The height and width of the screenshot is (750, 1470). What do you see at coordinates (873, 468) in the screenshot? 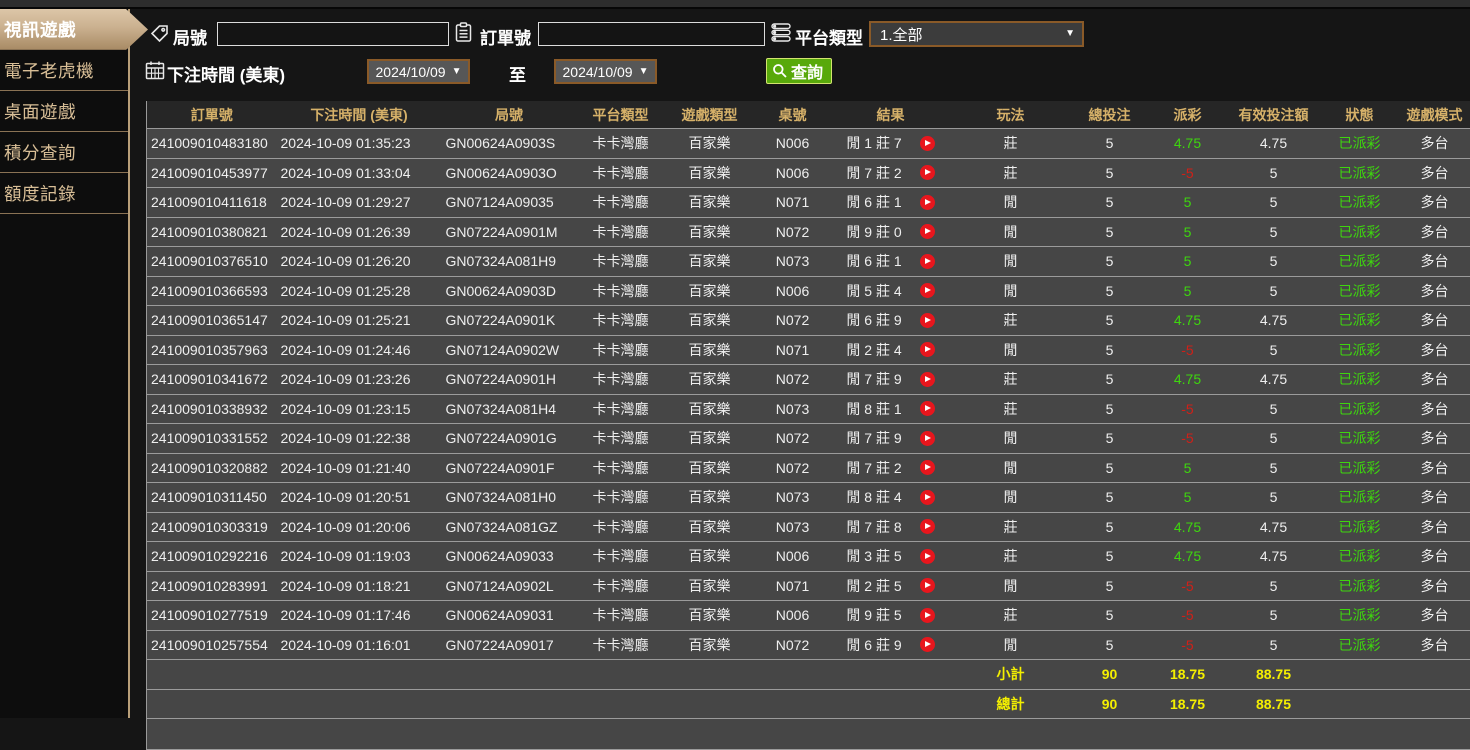
I see `result-score: 閒 7 莊 2` at bounding box center [873, 468].